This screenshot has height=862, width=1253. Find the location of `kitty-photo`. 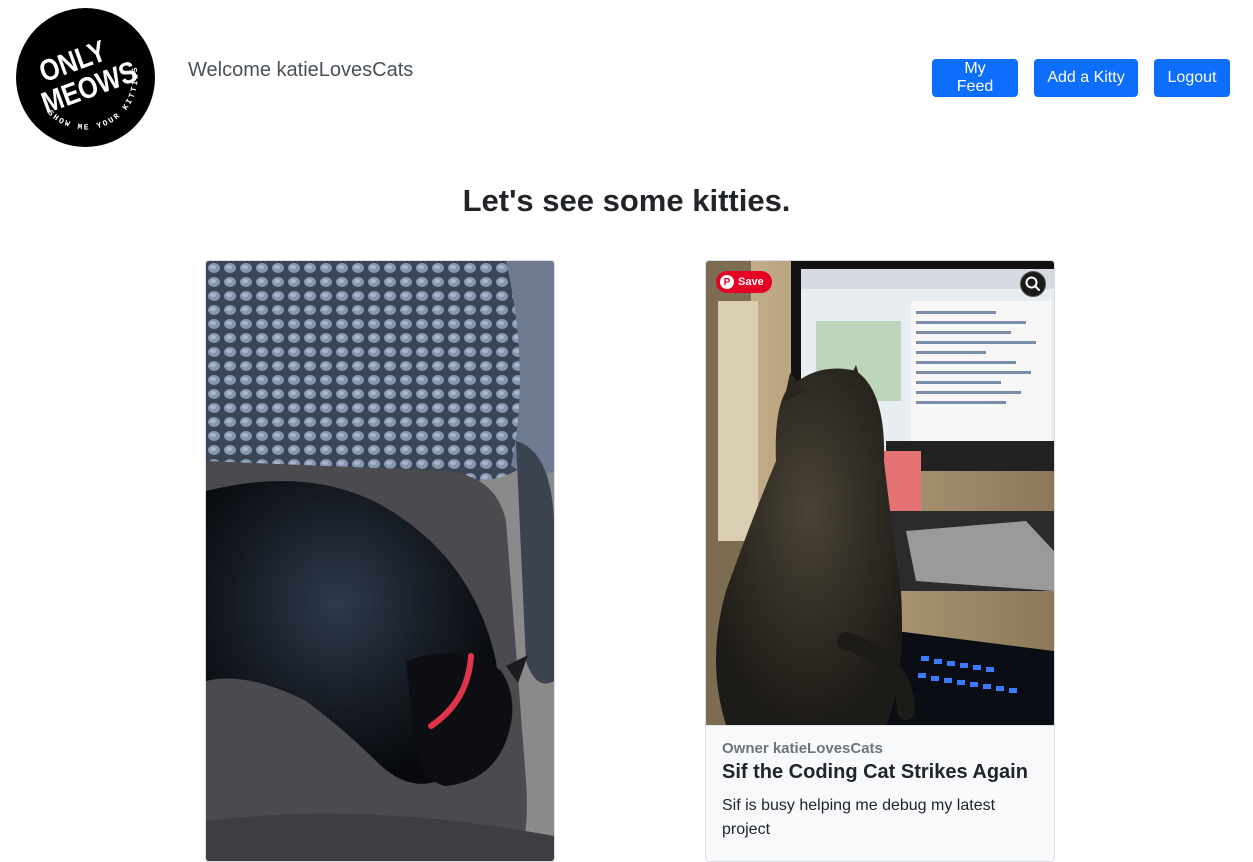

kitty-photo is located at coordinates (880, 493).